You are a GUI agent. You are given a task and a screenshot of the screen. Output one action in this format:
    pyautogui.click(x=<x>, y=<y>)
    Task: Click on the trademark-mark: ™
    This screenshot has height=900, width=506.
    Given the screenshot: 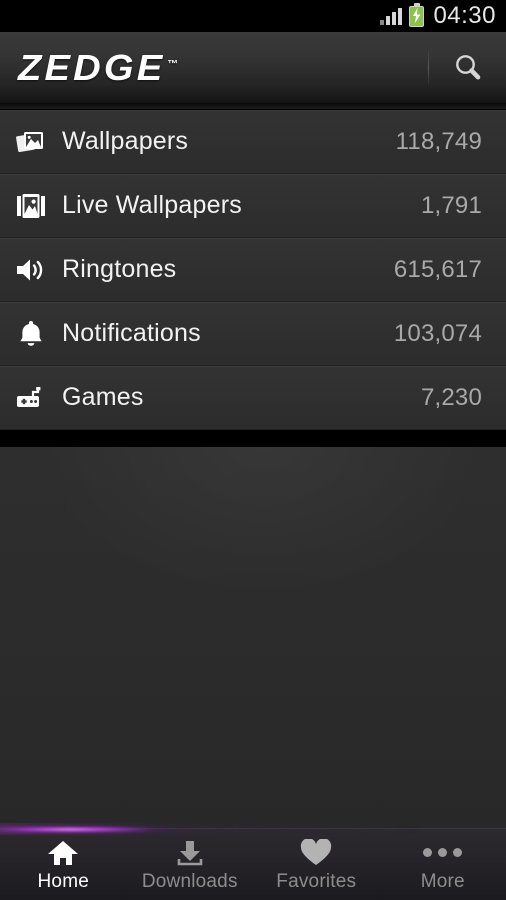 What is the action you would take?
    pyautogui.click(x=173, y=64)
    